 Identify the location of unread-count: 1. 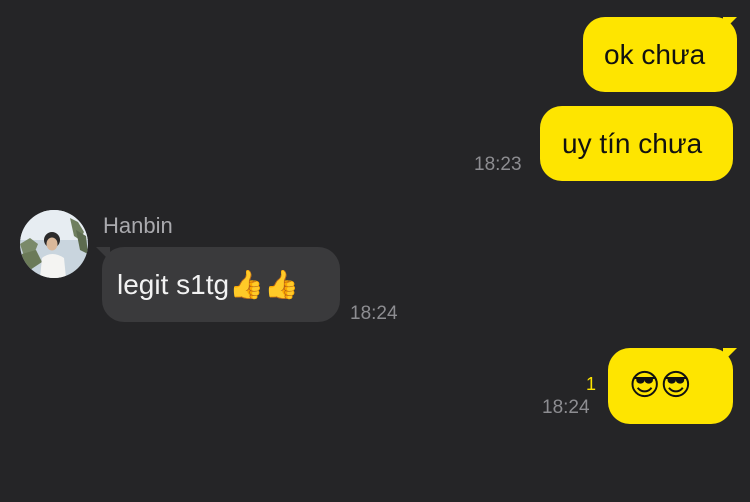
(591, 384).